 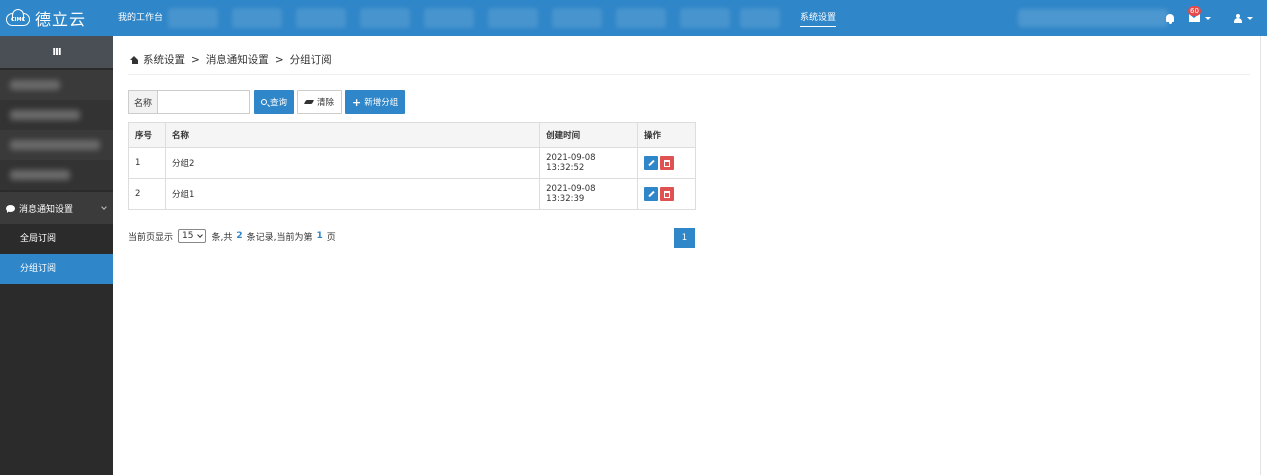 What do you see at coordinates (818, 19) in the screenshot?
I see `nav-system-settings: 系统设置` at bounding box center [818, 19].